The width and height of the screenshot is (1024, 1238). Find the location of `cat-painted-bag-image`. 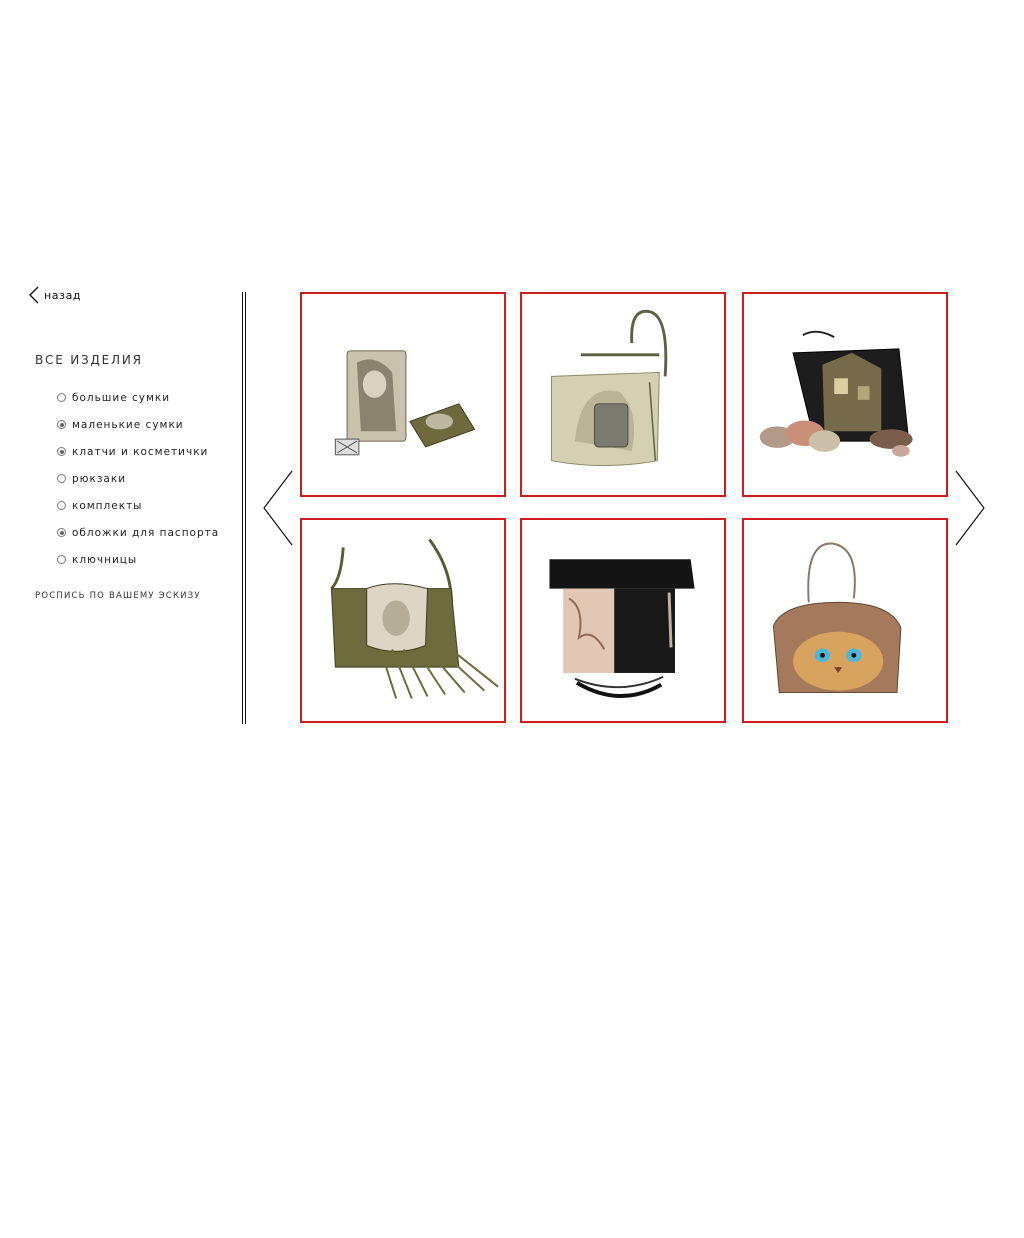

cat-painted-bag-image is located at coordinates (837, 618).